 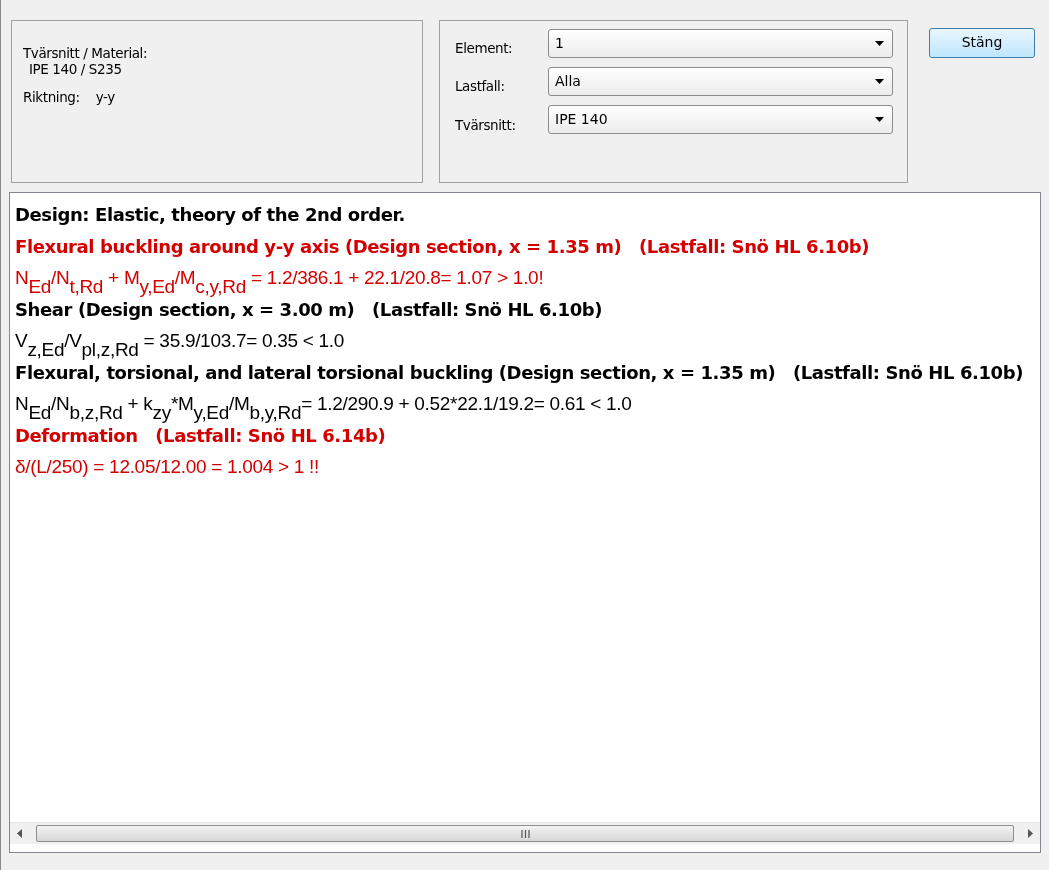 I want to click on report-formula: δ/(L/250) = 12.05/12.00 = 1.004 > 1 !!, so click(x=167, y=467).